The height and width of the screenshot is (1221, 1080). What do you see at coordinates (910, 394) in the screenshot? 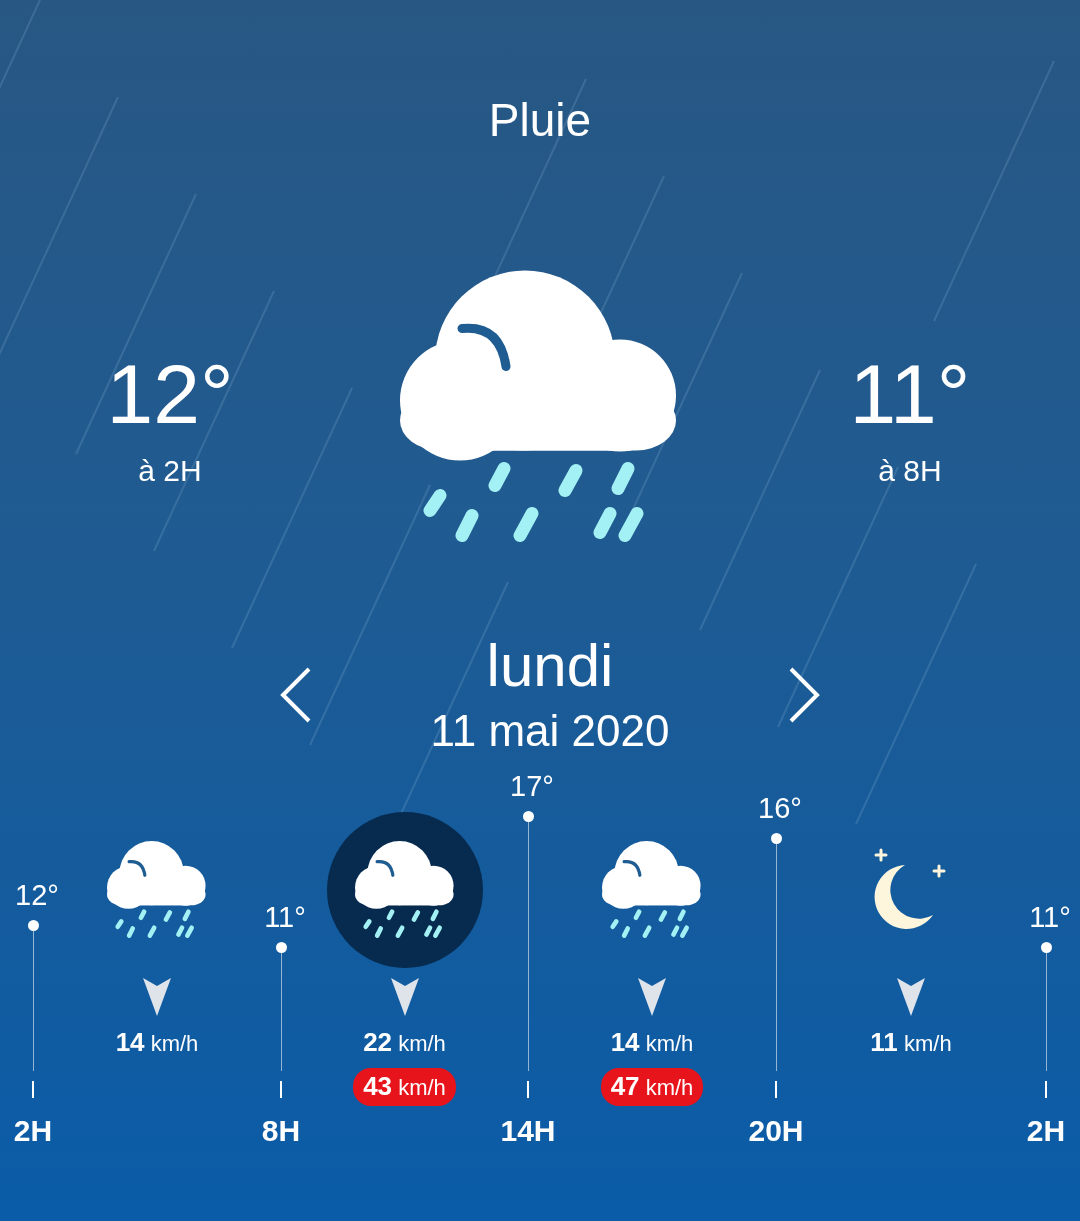
I see `min-temperature: 11°` at bounding box center [910, 394].